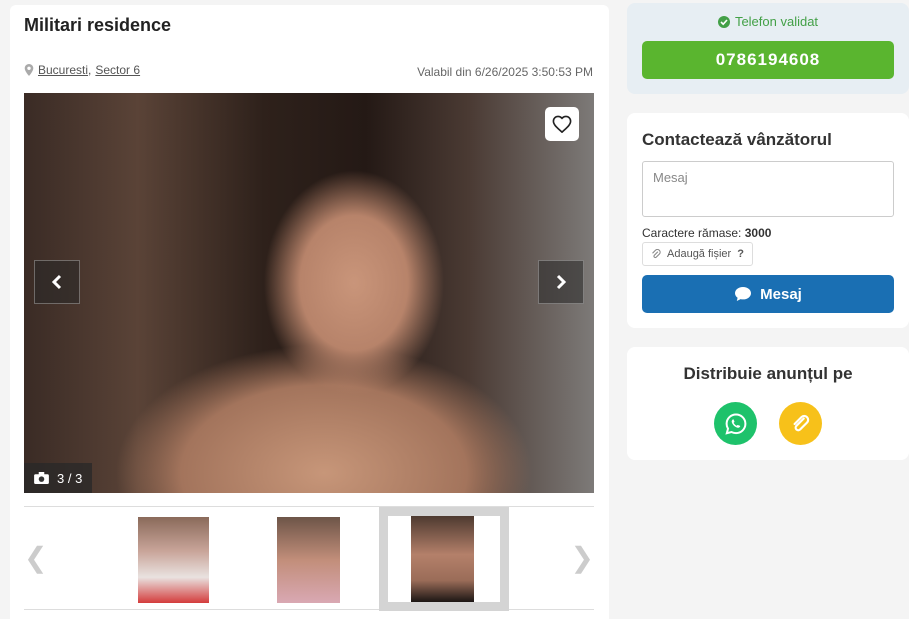 The height and width of the screenshot is (619, 909). I want to click on phone-card: Telefon validat 0786194608, so click(768, 48).